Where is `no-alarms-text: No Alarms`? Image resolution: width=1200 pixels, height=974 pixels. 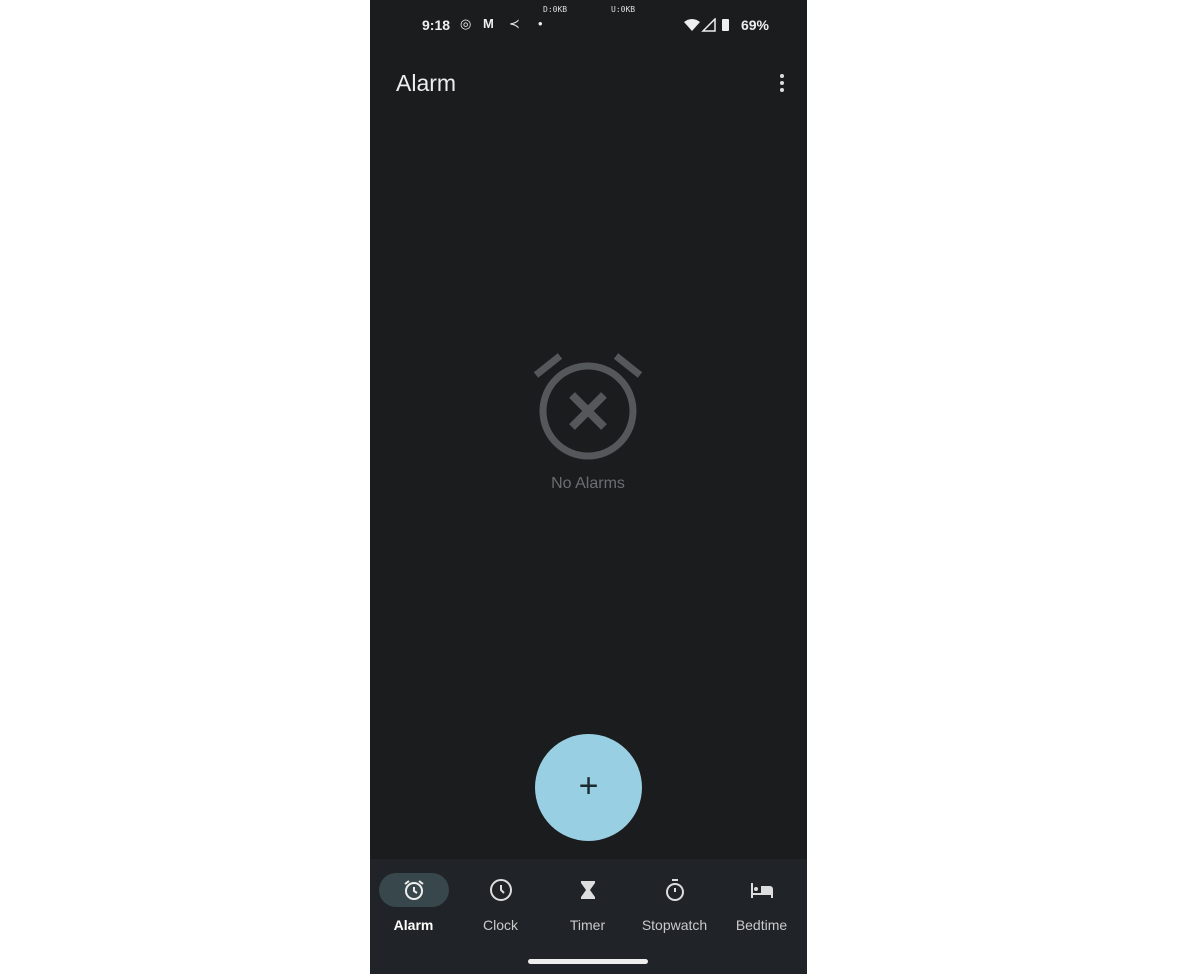 no-alarms-text: No Alarms is located at coordinates (588, 483).